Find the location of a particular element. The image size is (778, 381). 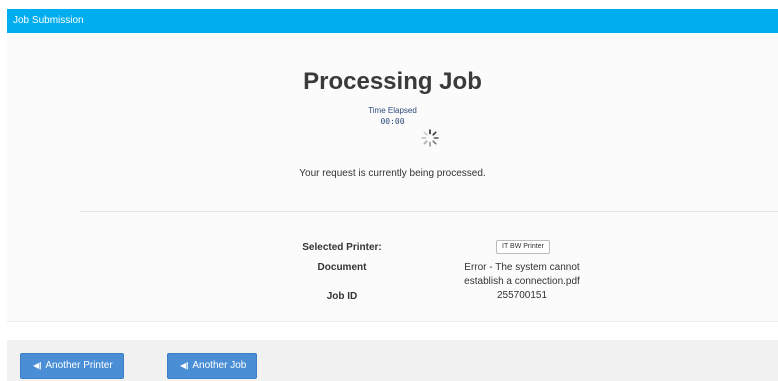

selected-printer-badge: IT BW Printer is located at coordinates (523, 247).